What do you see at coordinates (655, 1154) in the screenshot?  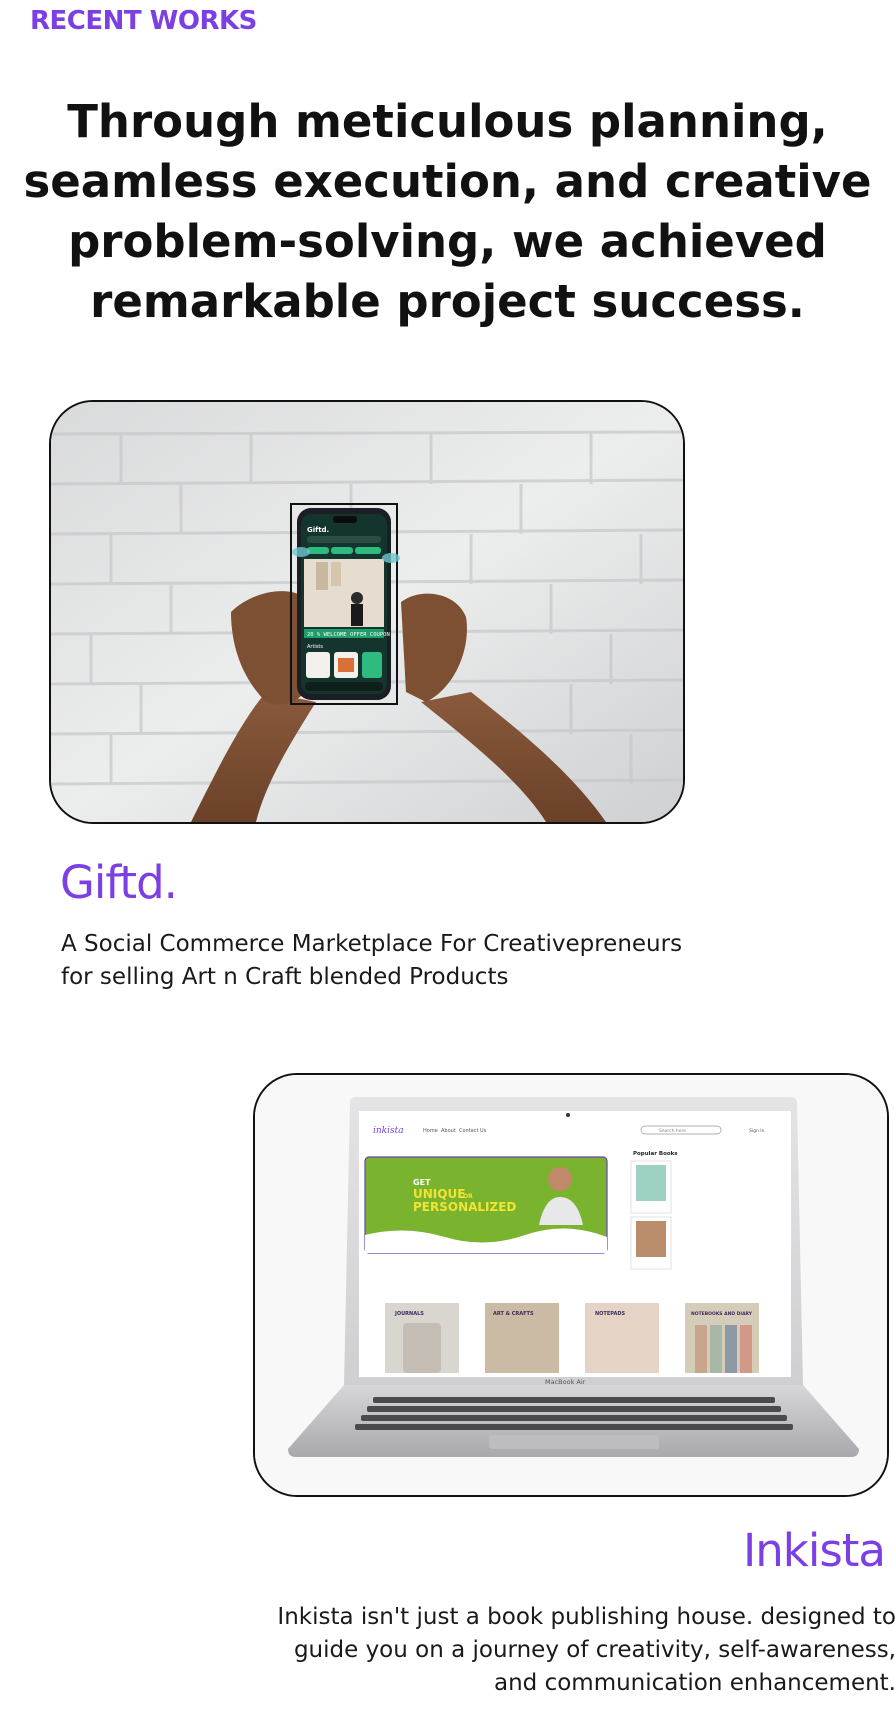 I see `inkista-sidebar-title: Popular Books` at bounding box center [655, 1154].